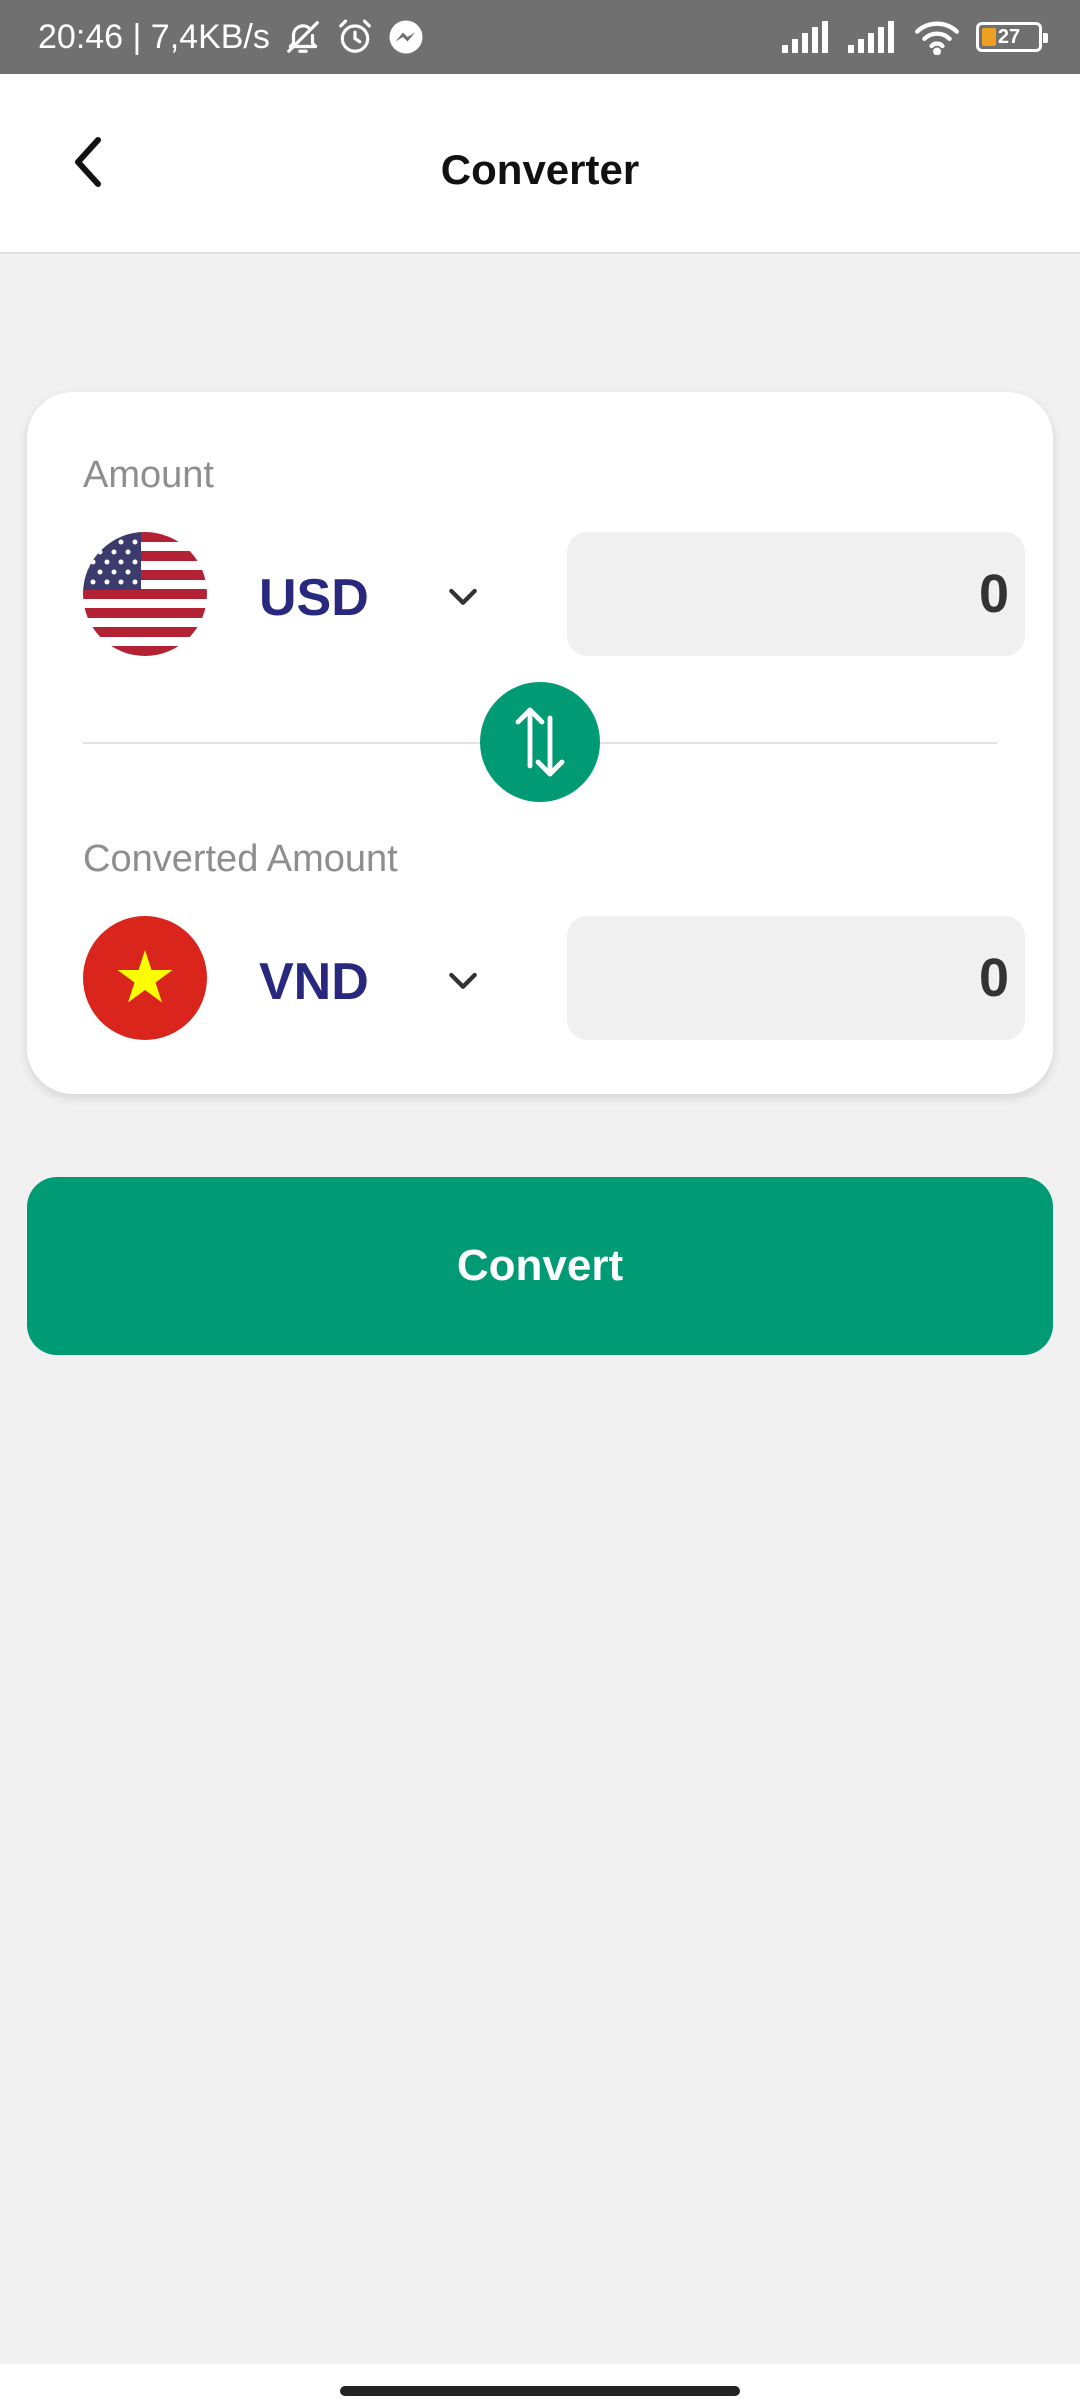  I want to click on converted-amount-output: 0, so click(796, 978).